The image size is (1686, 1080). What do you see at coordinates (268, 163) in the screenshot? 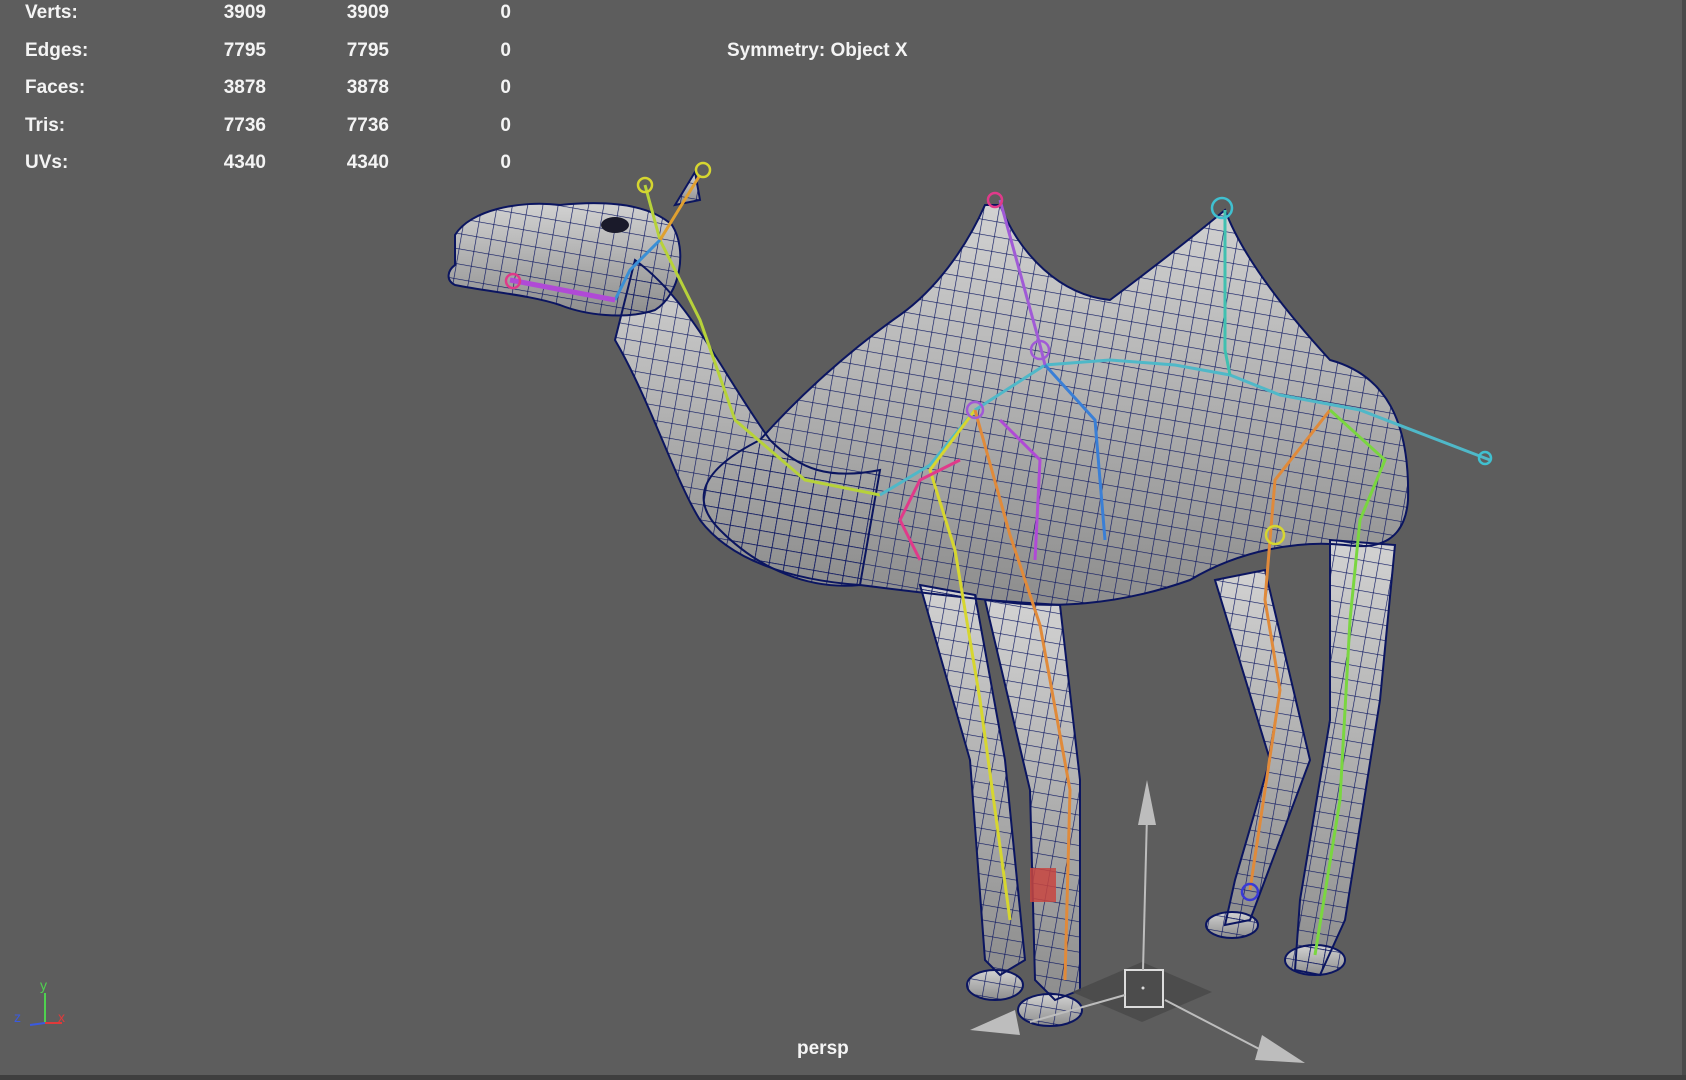
I see `hud-row-uvs: UVs: 4340 4340 0` at bounding box center [268, 163].